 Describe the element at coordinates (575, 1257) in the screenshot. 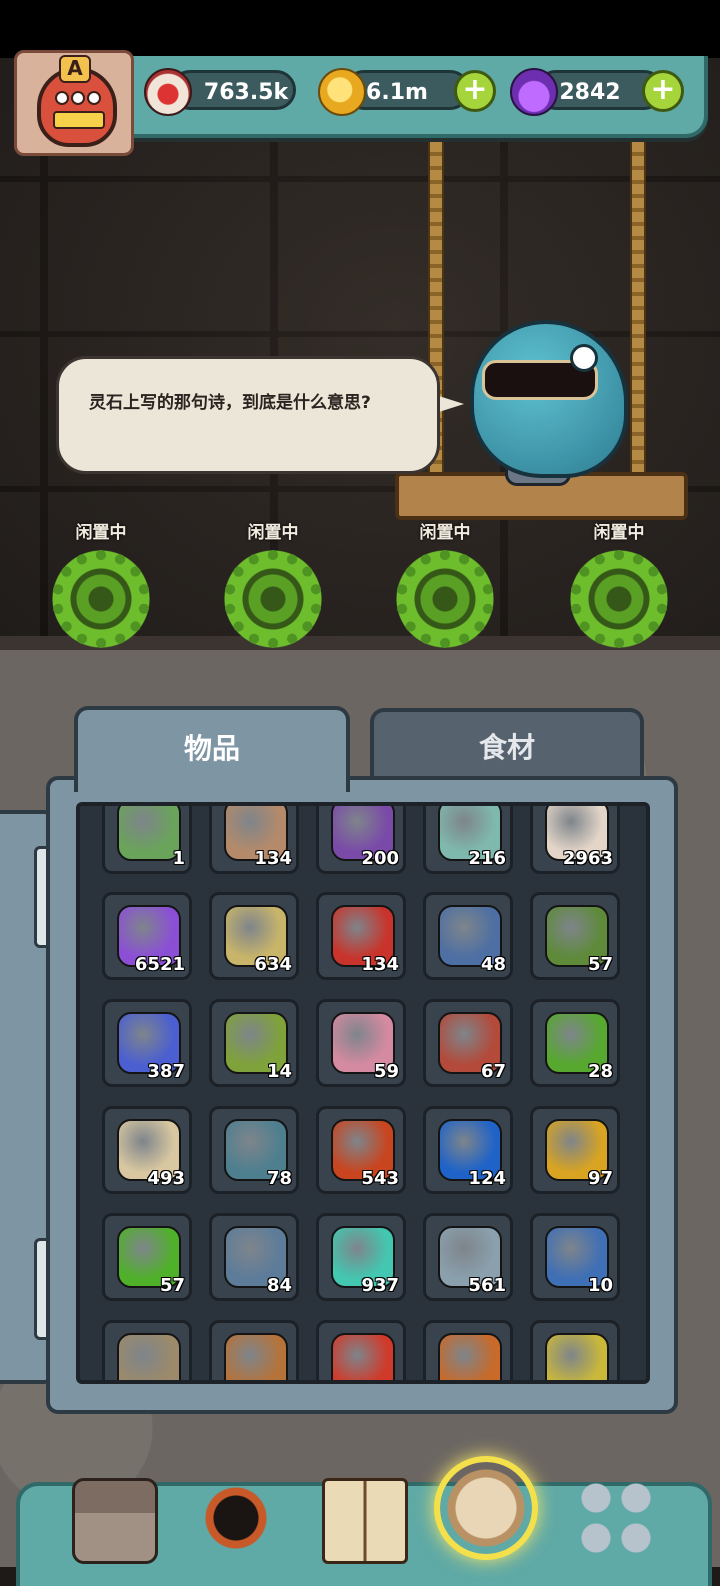

I see `inventory-slot: 10` at that location.